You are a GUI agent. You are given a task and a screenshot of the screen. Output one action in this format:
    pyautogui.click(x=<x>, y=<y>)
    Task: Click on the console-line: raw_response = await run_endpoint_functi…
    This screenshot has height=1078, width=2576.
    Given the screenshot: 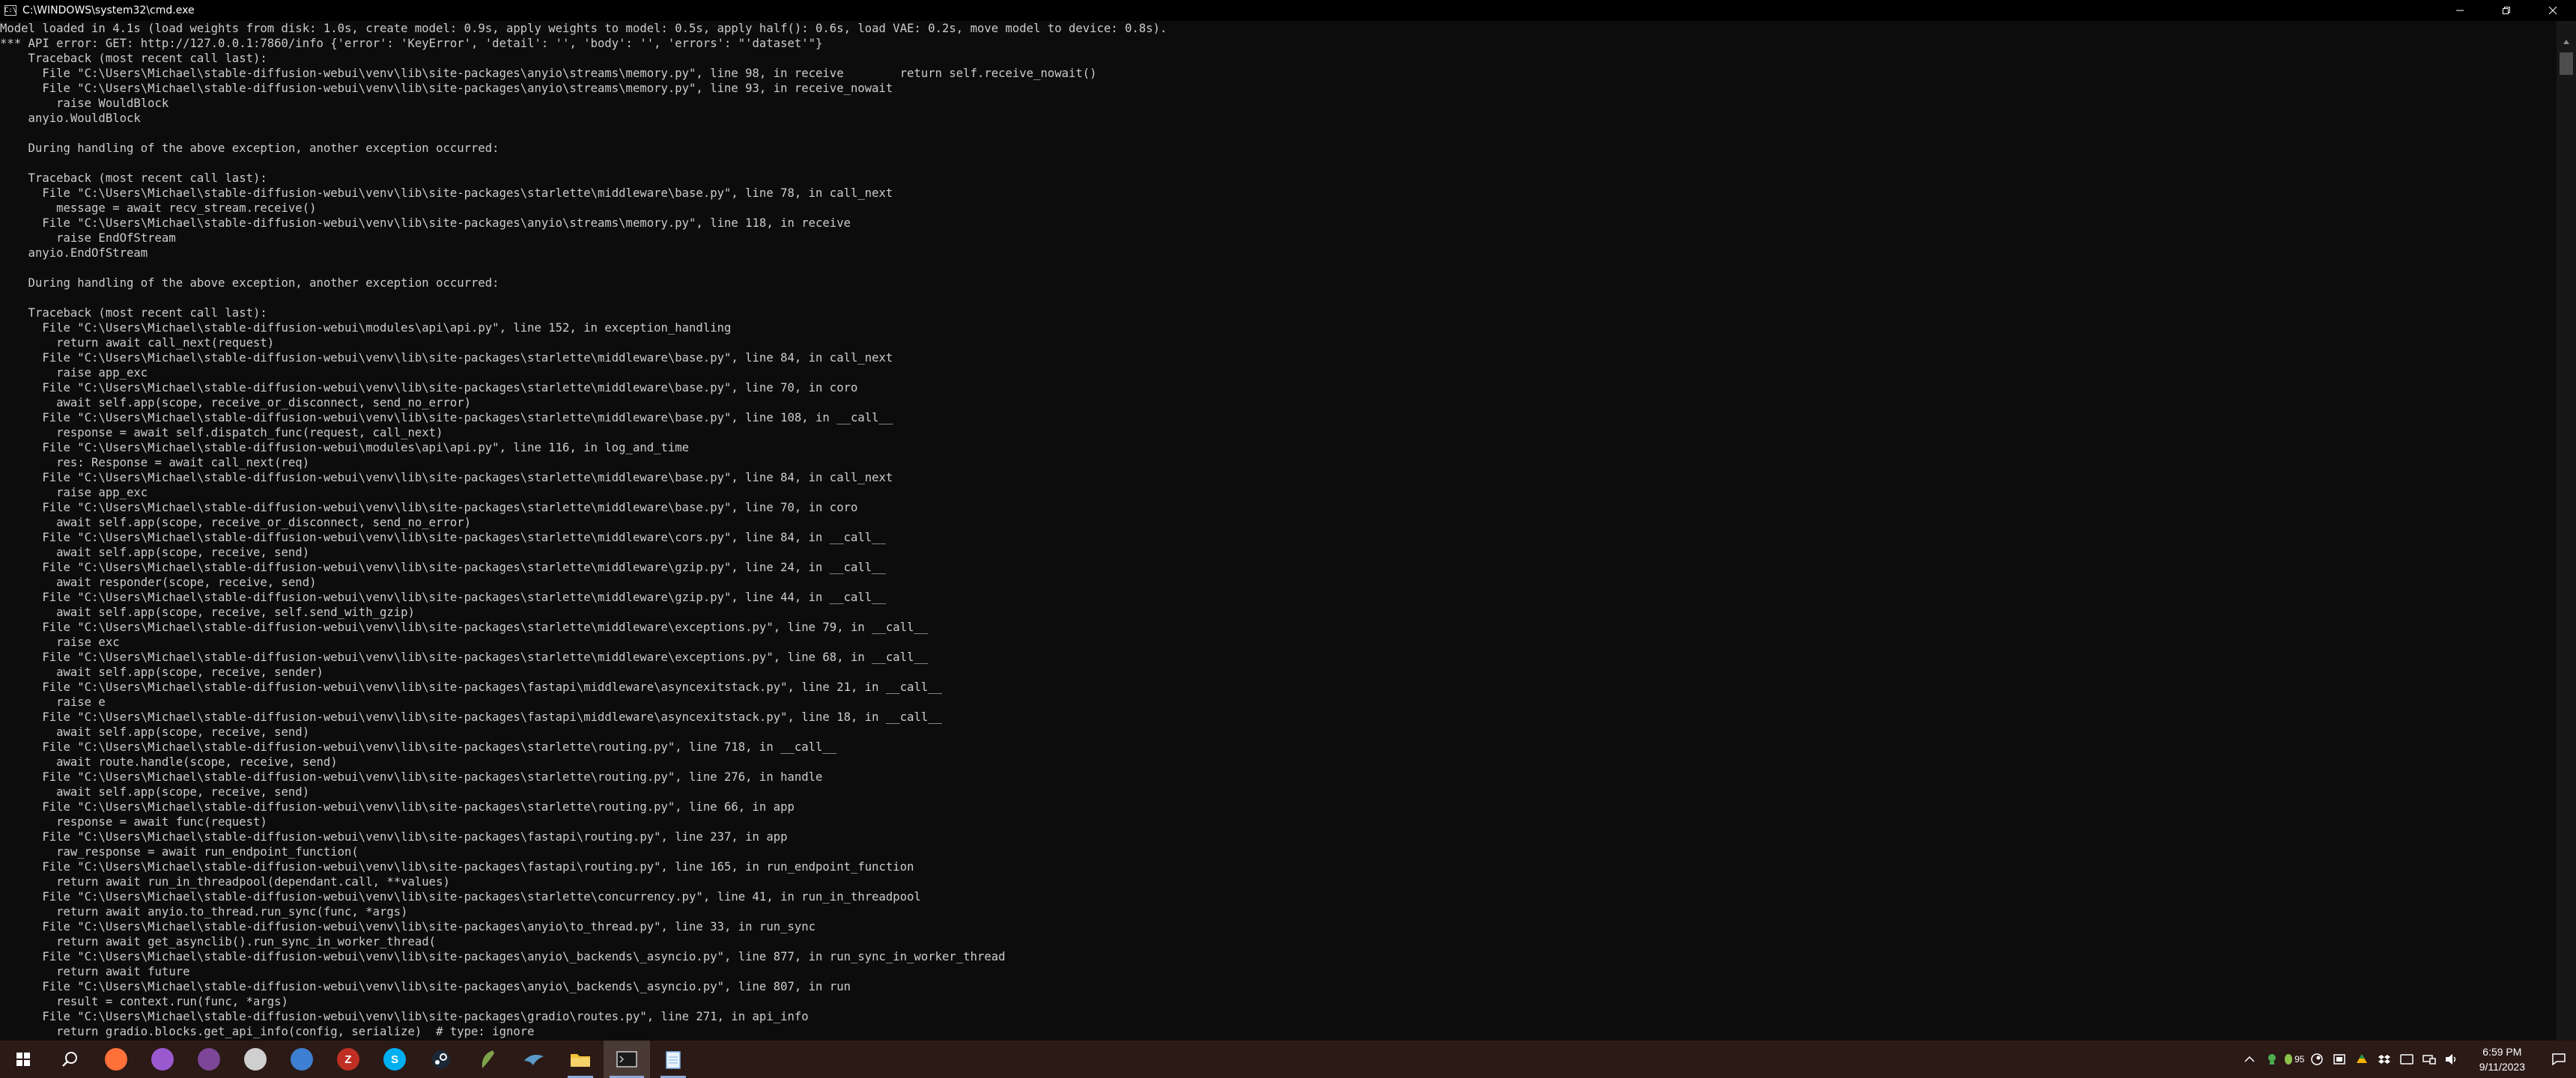 What is the action you would take?
    pyautogui.click(x=179, y=852)
    